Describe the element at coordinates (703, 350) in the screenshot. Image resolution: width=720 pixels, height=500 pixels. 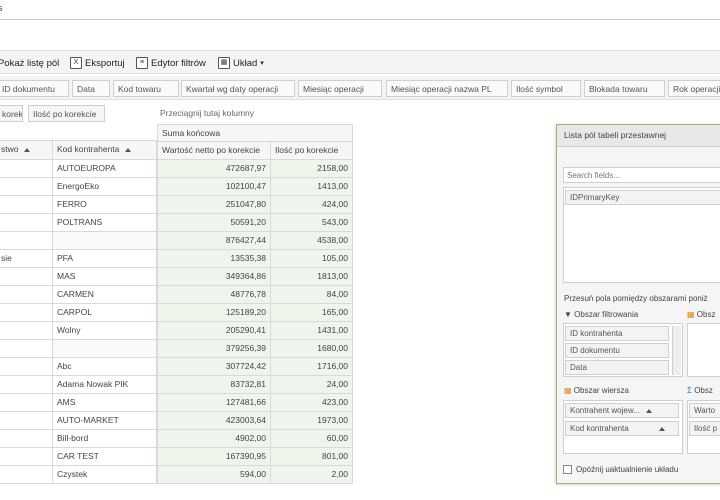
I see `columns-area-box` at that location.